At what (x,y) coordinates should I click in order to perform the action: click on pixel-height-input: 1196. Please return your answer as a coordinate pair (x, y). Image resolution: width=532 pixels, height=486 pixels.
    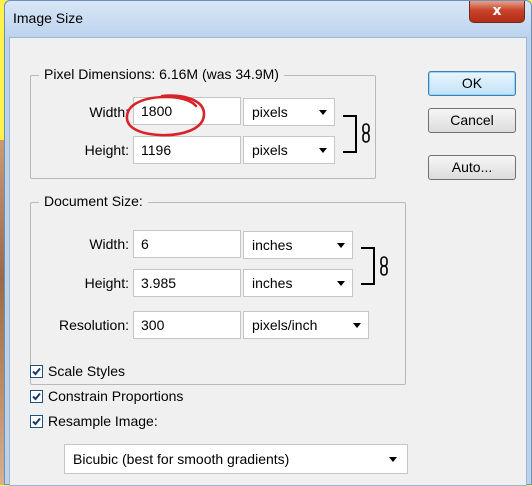
    Looking at the image, I should click on (187, 150).